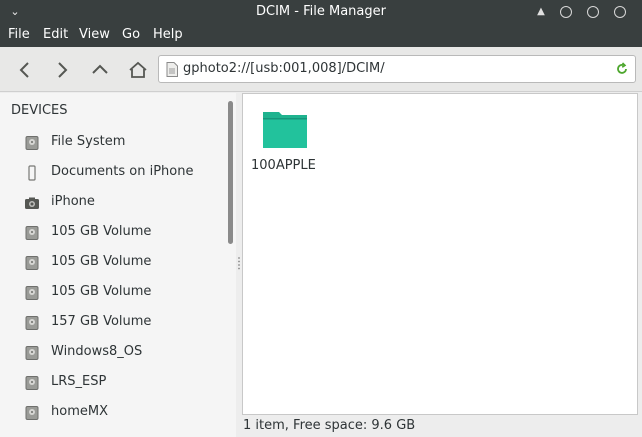 The image size is (642, 437). I want to click on home-button, so click(138, 70).